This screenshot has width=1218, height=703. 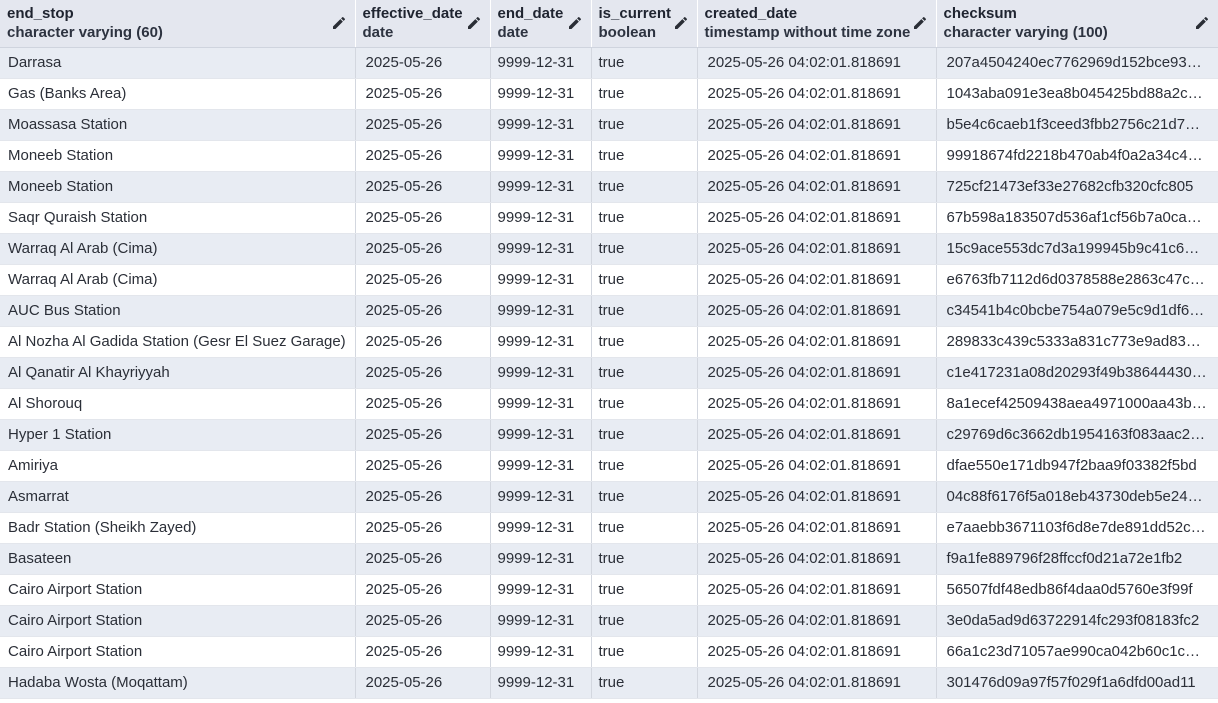 What do you see at coordinates (423, 24) in the screenshot?
I see `column-header-effective-date: effective_date date` at bounding box center [423, 24].